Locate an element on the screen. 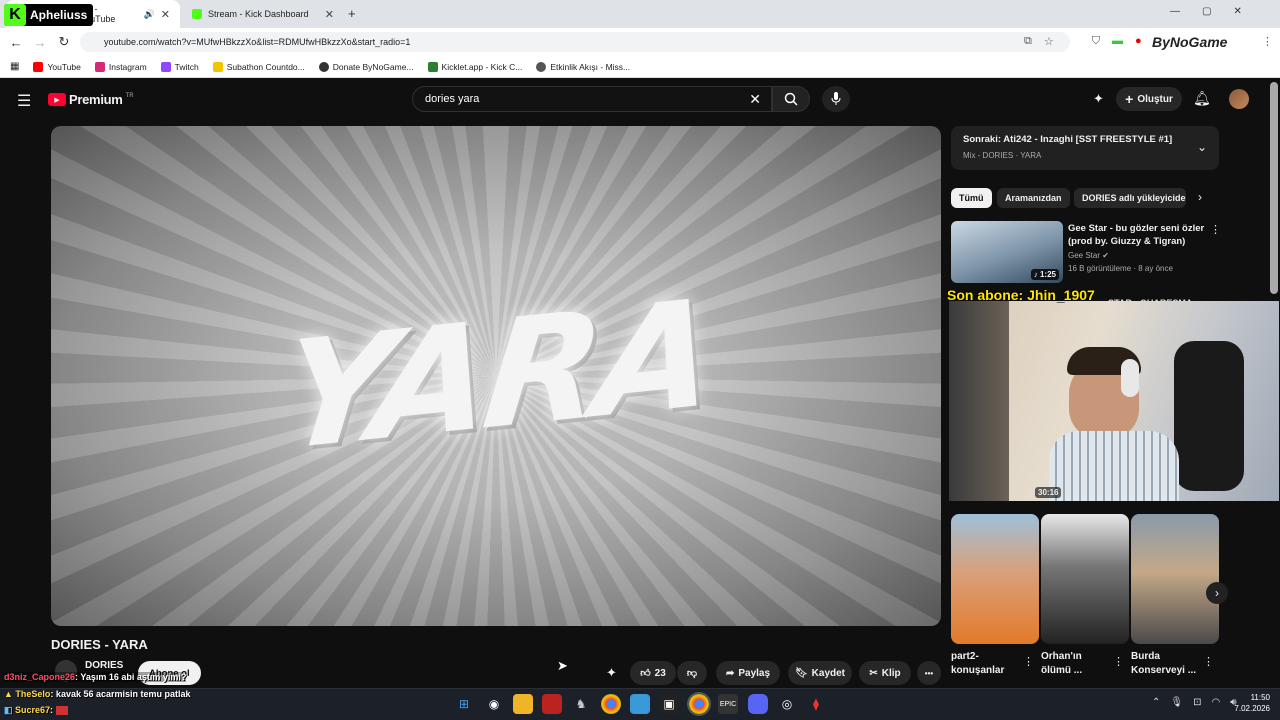  windows-start-icon: ⊞ is located at coordinates (464, 704).